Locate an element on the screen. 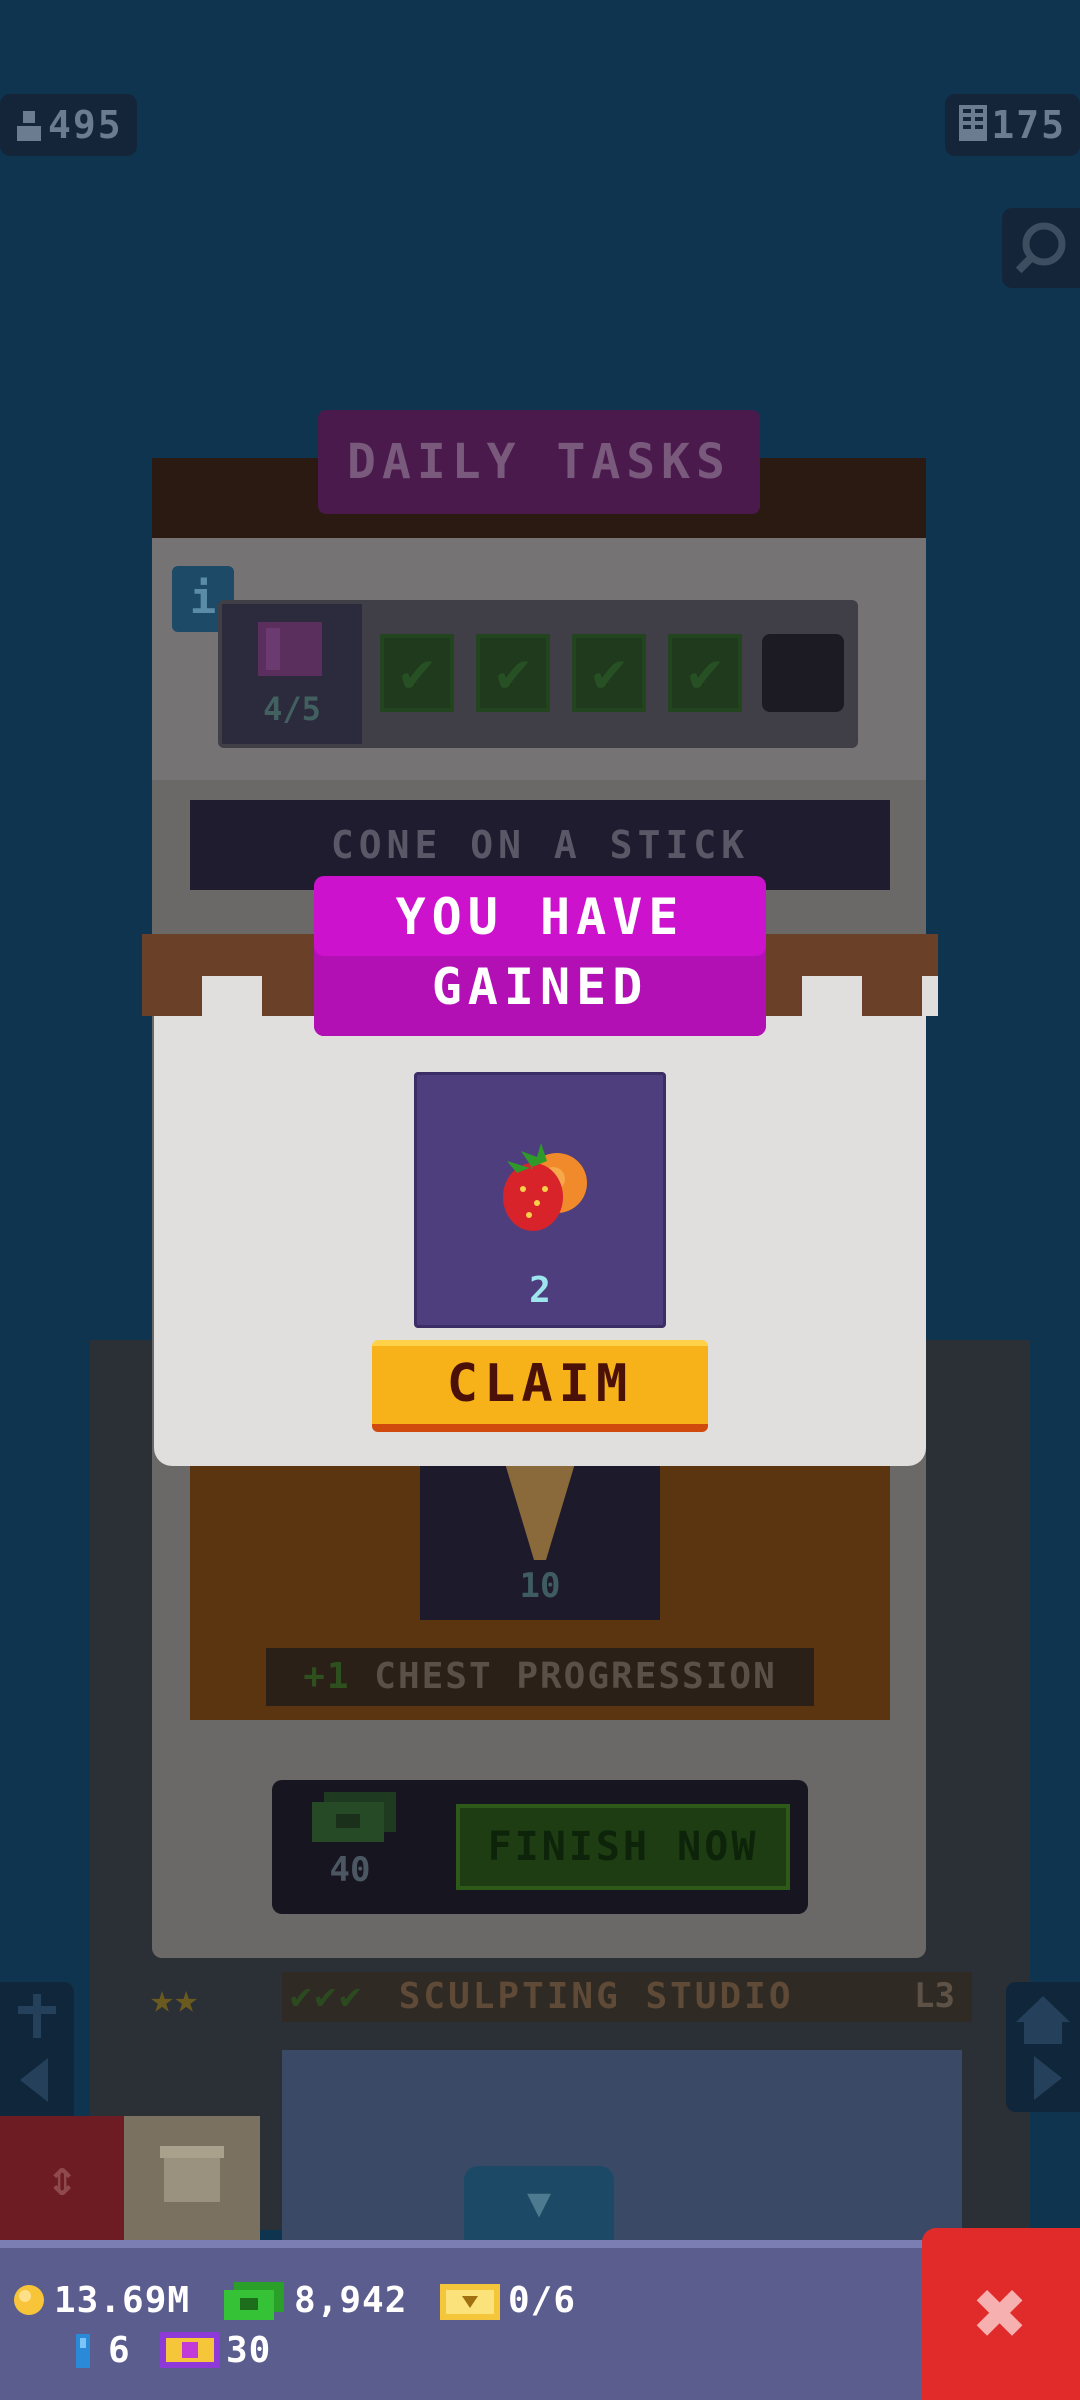 This screenshot has width=1080, height=2400. floor-level: L3 is located at coordinates (934, 1996).